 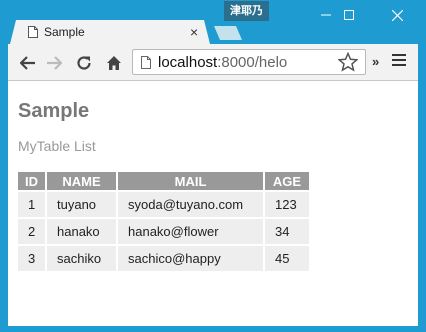 I want to click on home-icon, so click(x=114, y=63).